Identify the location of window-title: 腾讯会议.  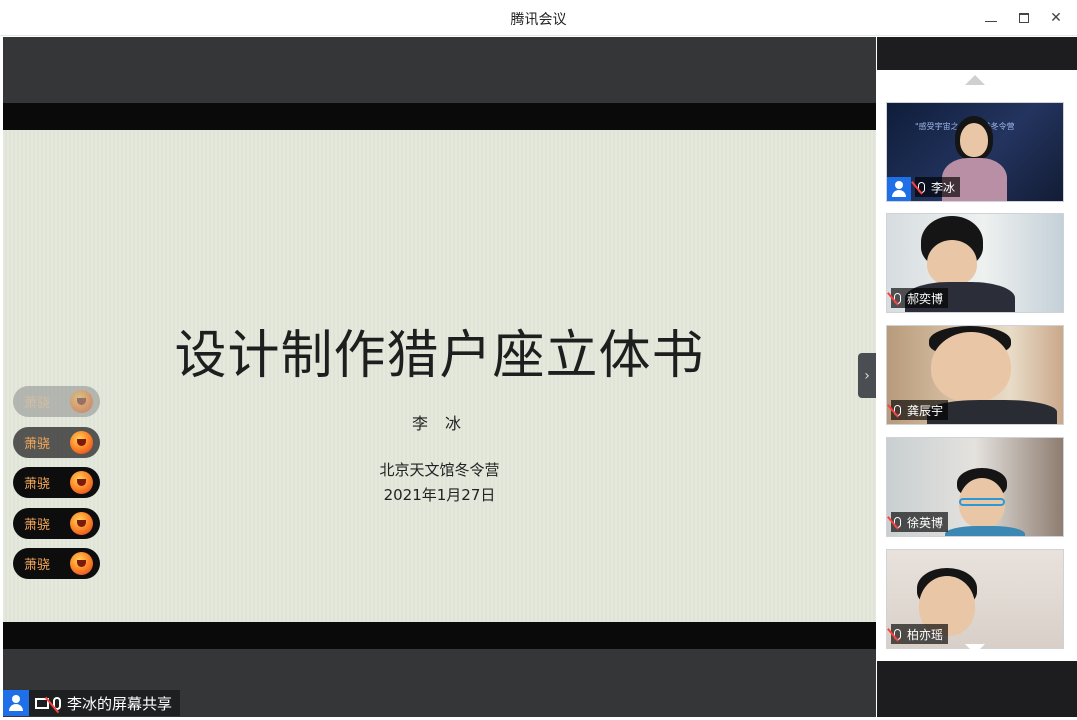
(538, 20).